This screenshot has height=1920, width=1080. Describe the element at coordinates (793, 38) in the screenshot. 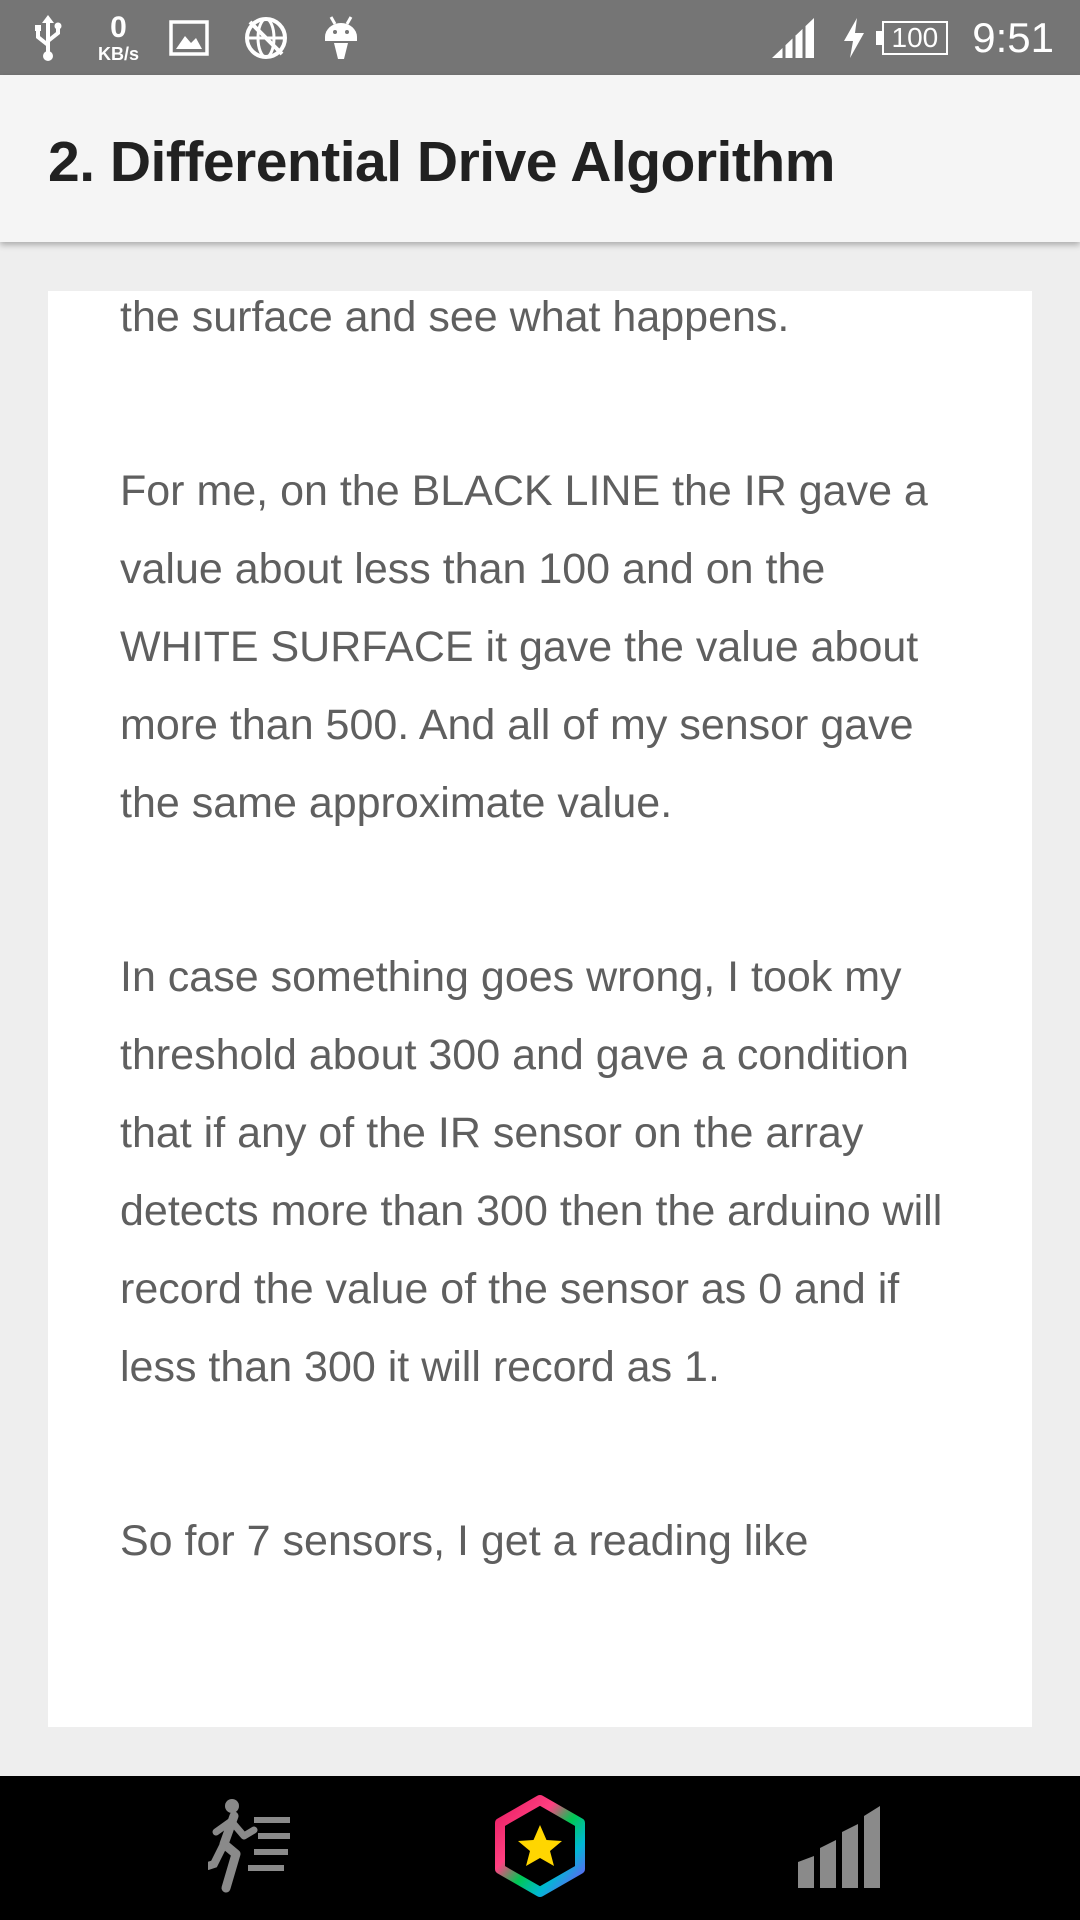

I see `signal-icon` at that location.